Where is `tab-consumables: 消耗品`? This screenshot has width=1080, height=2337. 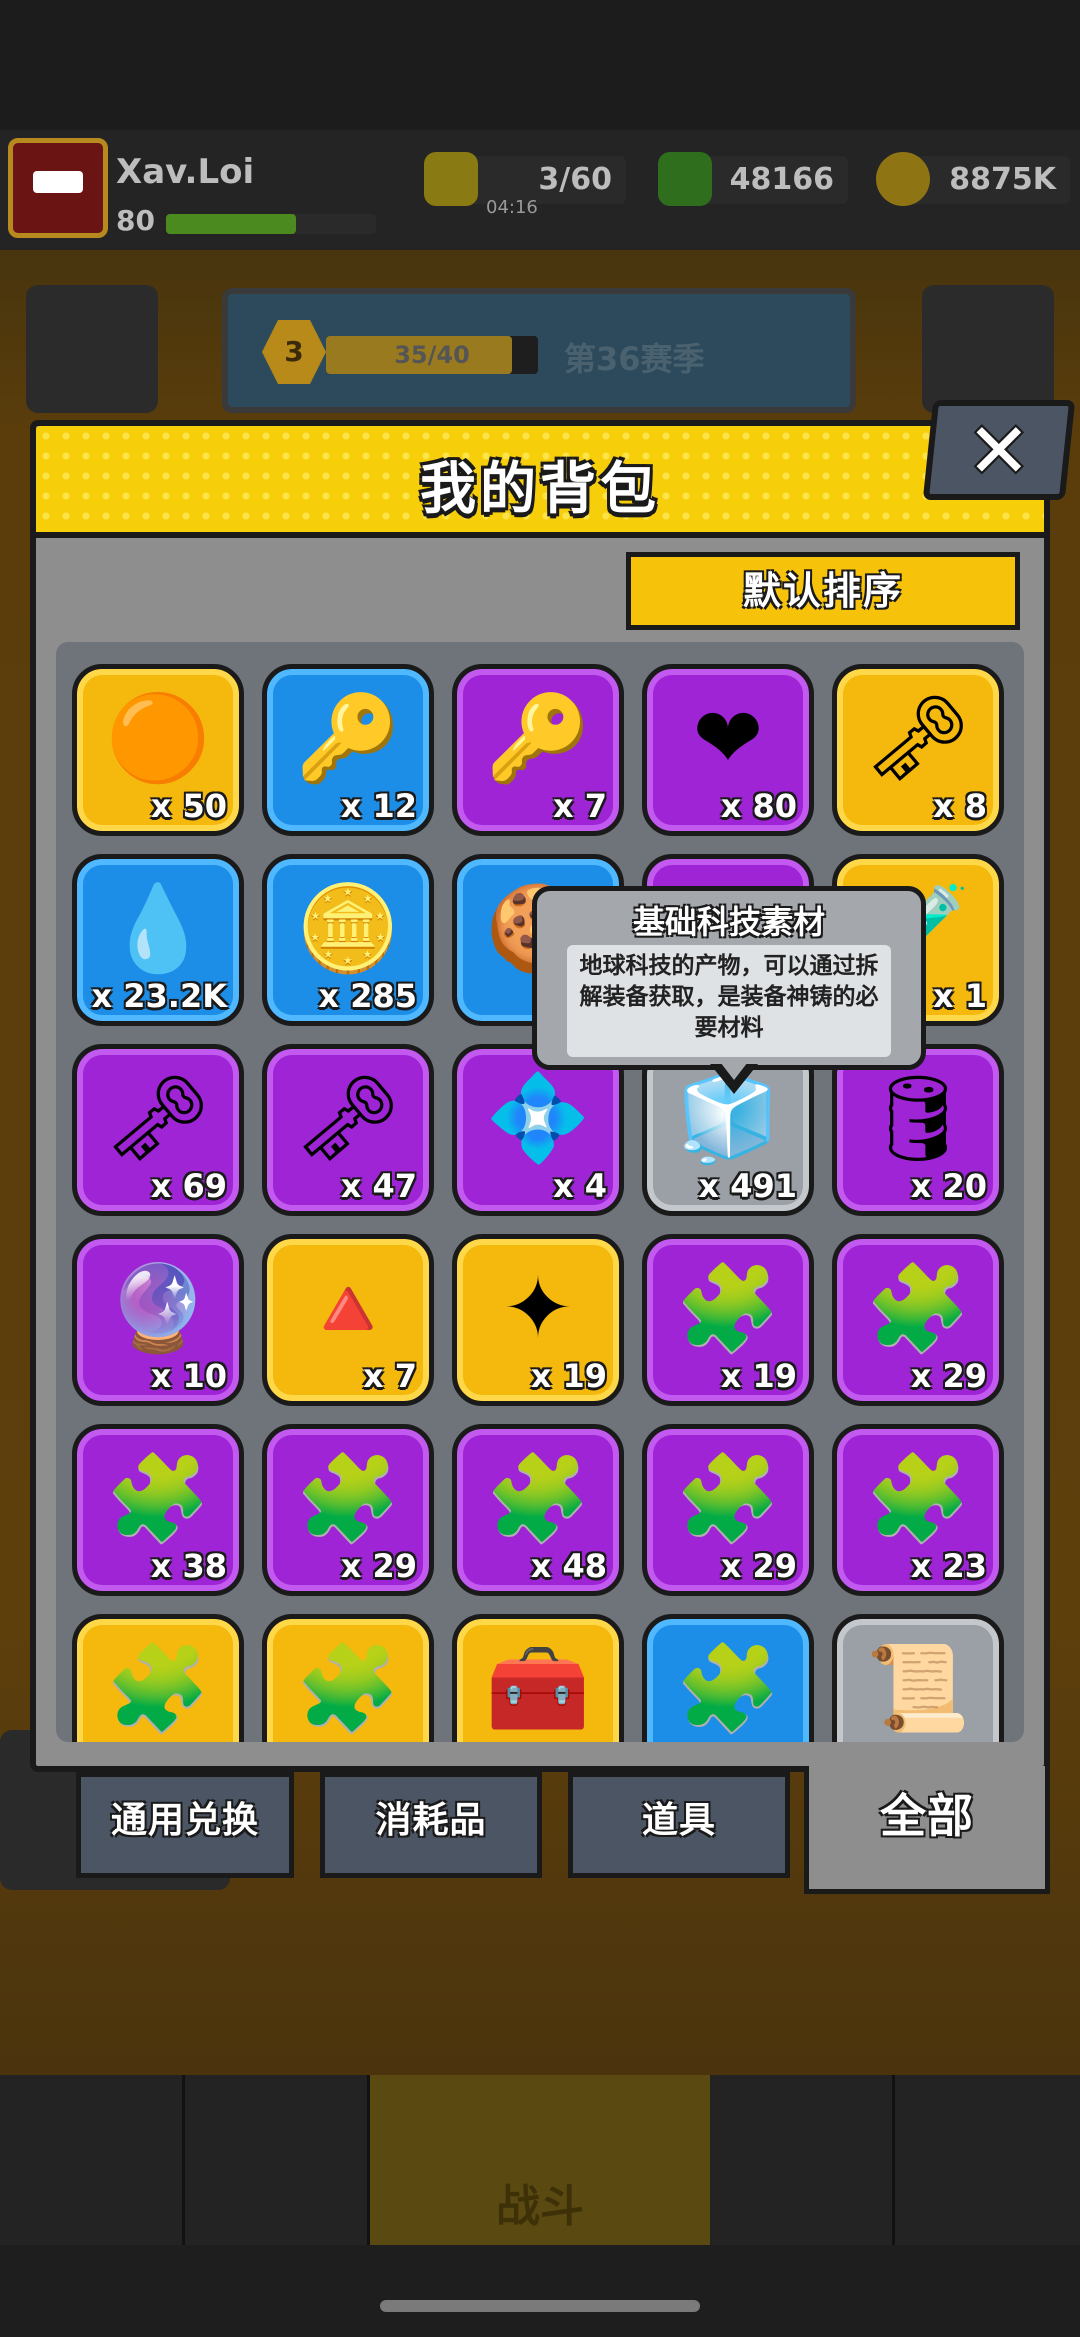 tab-consumables: 消耗品 is located at coordinates (431, 1825).